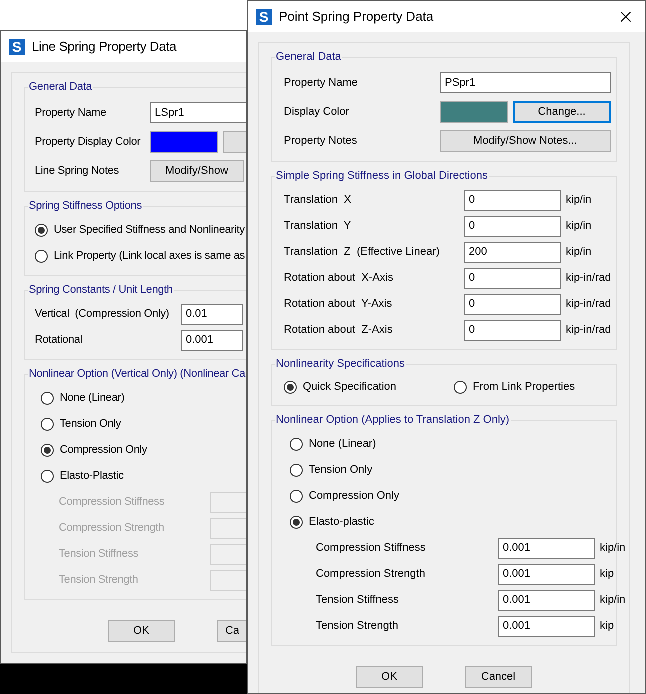 The width and height of the screenshot is (646, 694). What do you see at coordinates (212, 314) in the screenshot?
I see `input-field: 0.01` at bounding box center [212, 314].